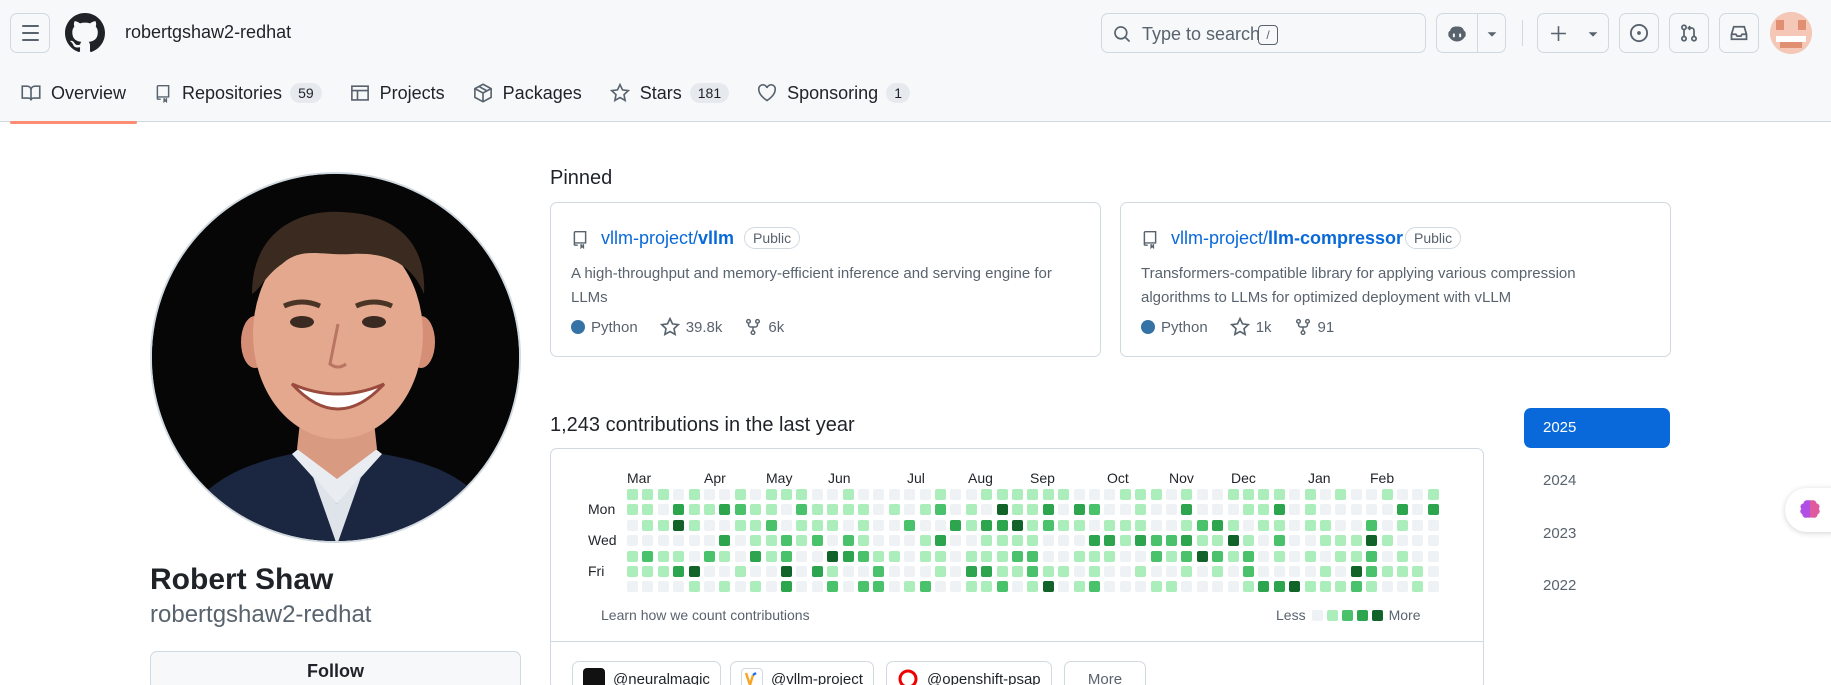  What do you see at coordinates (1639, 33) in the screenshot?
I see `issues-button` at bounding box center [1639, 33].